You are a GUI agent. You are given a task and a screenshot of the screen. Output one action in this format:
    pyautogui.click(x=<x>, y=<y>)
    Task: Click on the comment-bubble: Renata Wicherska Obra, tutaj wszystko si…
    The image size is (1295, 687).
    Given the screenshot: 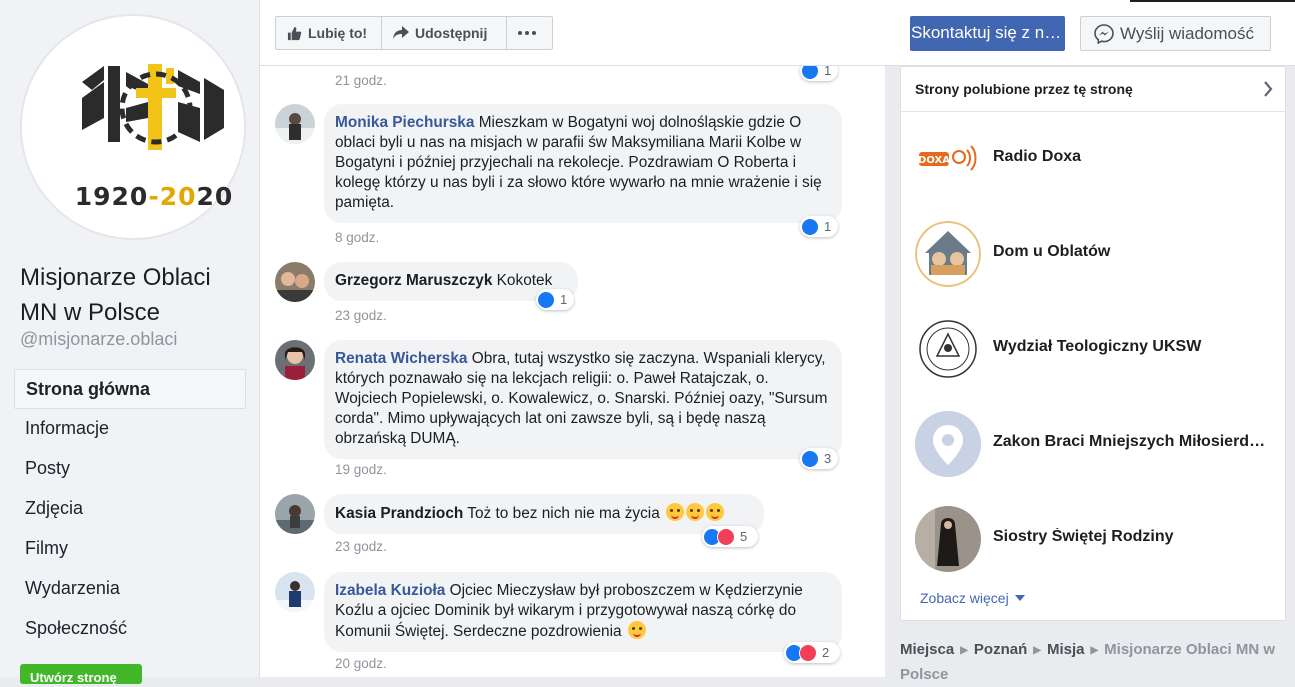 What is the action you would take?
    pyautogui.click(x=583, y=399)
    